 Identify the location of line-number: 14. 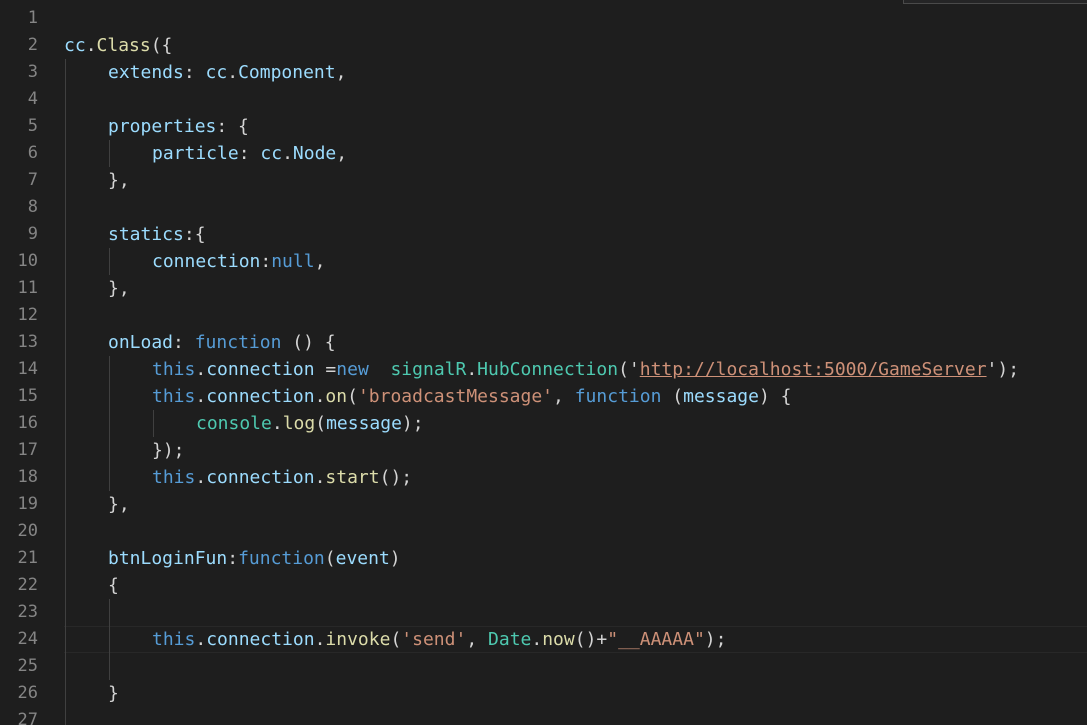
(27, 369).